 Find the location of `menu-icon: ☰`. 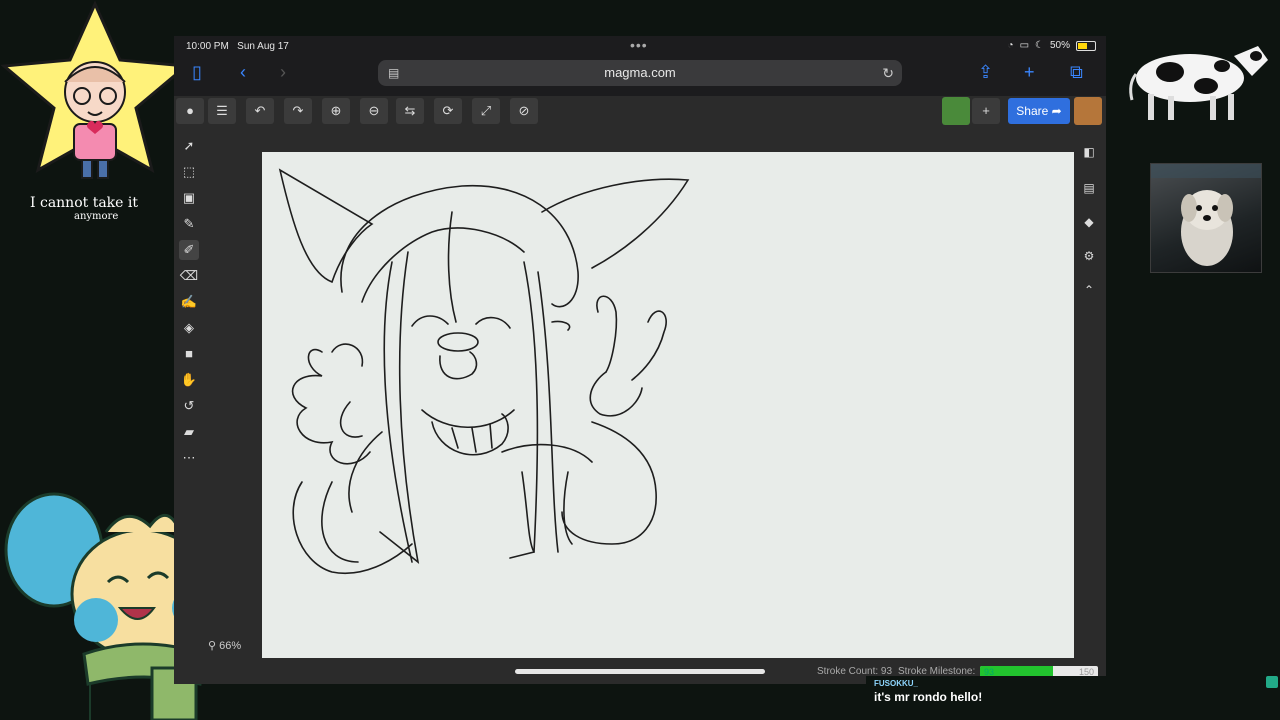

menu-icon: ☰ is located at coordinates (222, 111).